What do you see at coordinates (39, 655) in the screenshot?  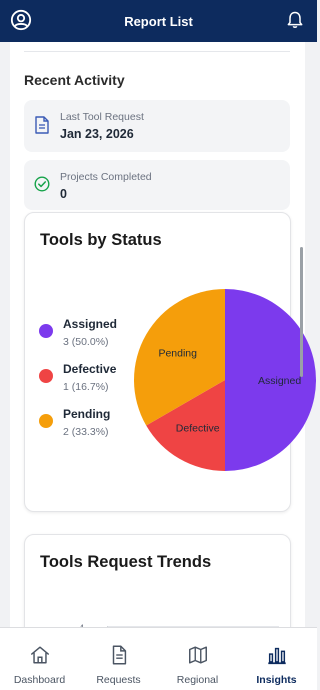 I see `home-icon` at bounding box center [39, 655].